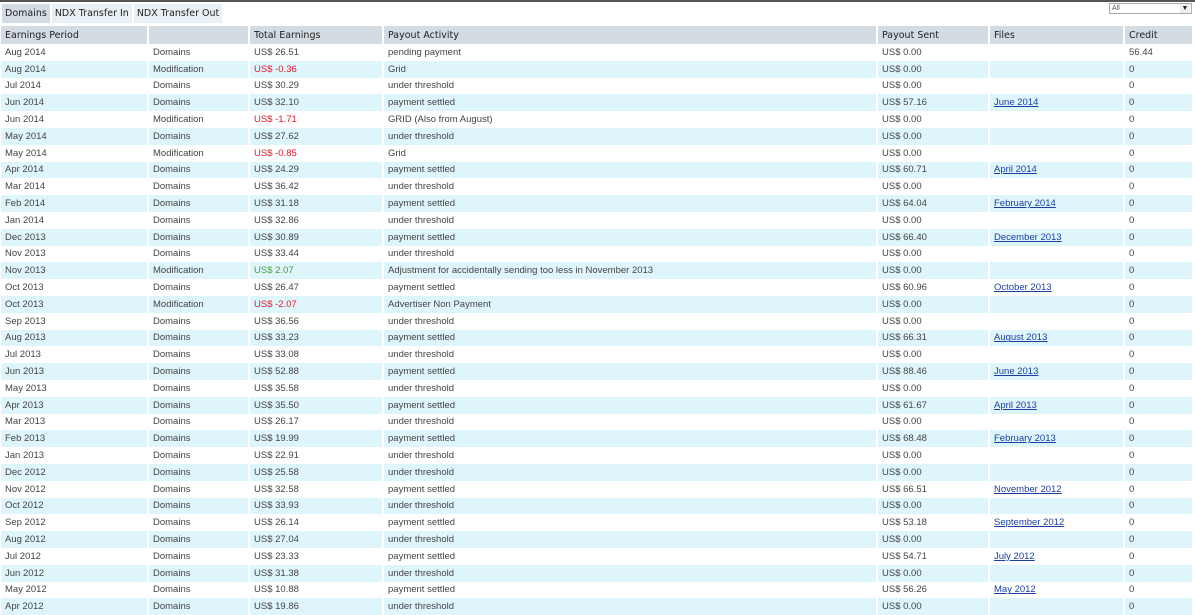 The height and width of the screenshot is (615, 1195). I want to click on earnings-cell: US$ -1.71, so click(316, 119).